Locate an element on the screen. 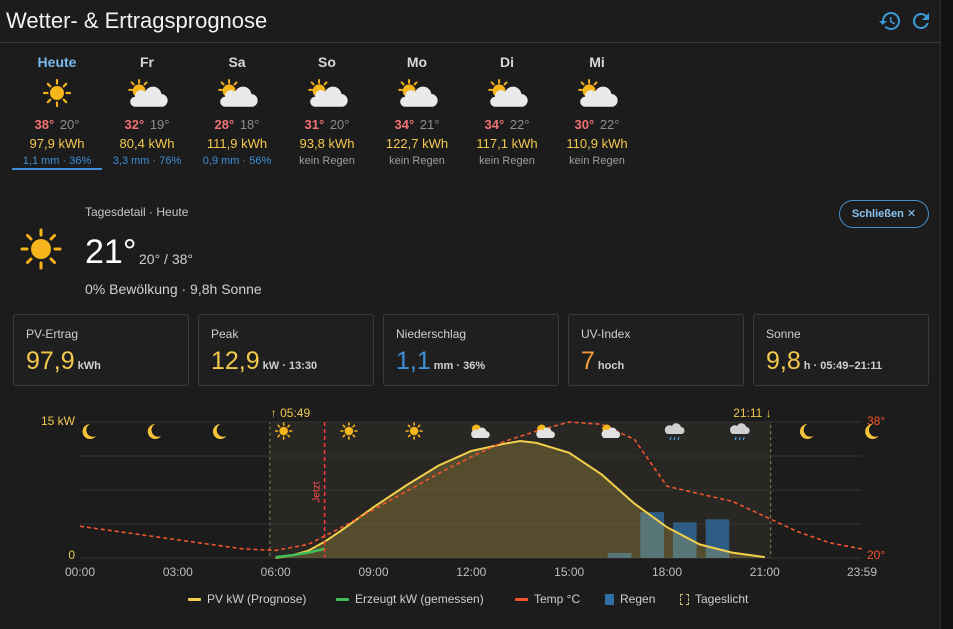 The width and height of the screenshot is (953, 629). tile-label: PV-Ertrag is located at coordinates (52, 334).